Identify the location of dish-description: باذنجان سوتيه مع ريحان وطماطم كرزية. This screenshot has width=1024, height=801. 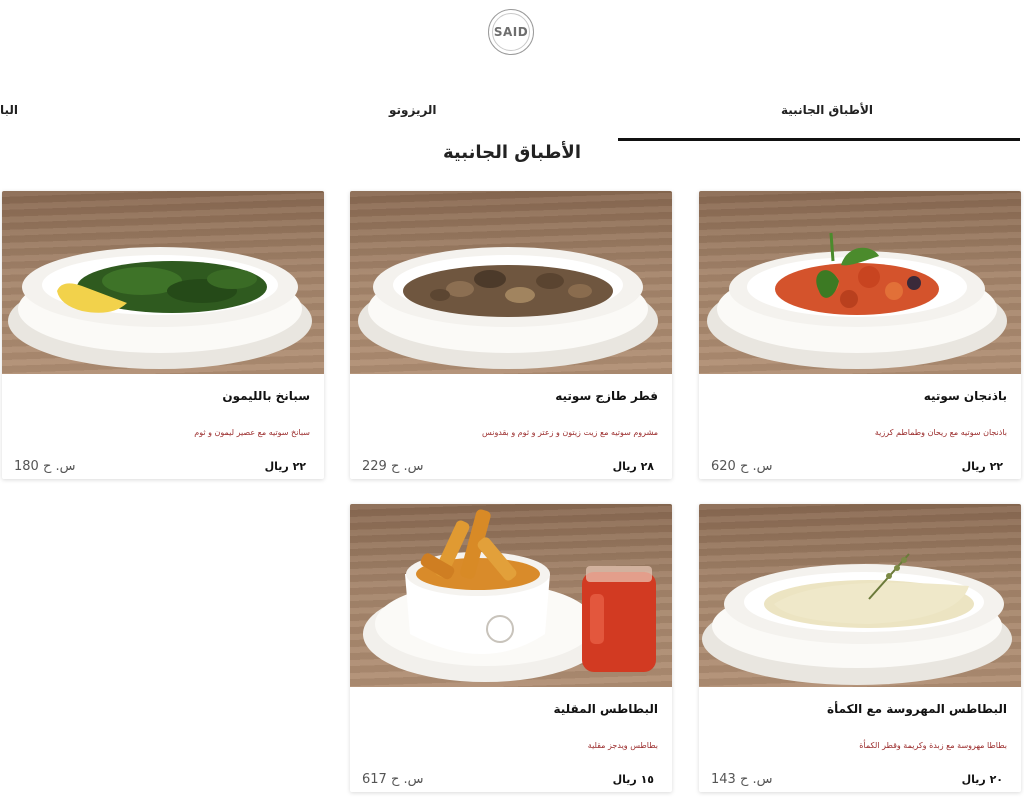
(940, 432).